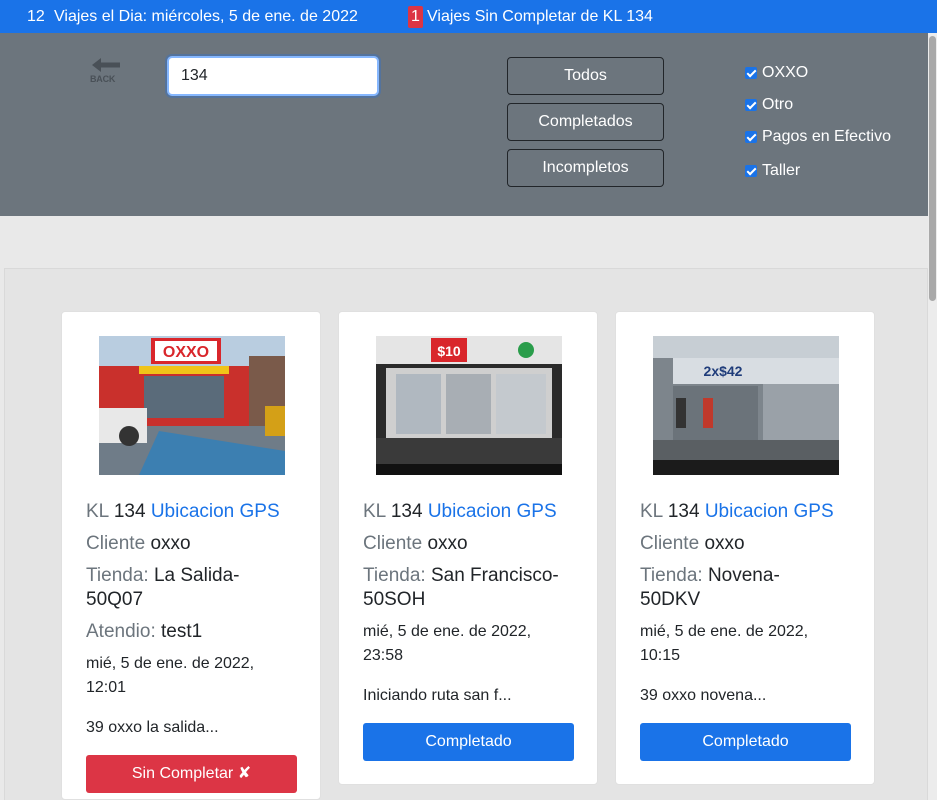  I want to click on attended-value: test1, so click(182, 631).